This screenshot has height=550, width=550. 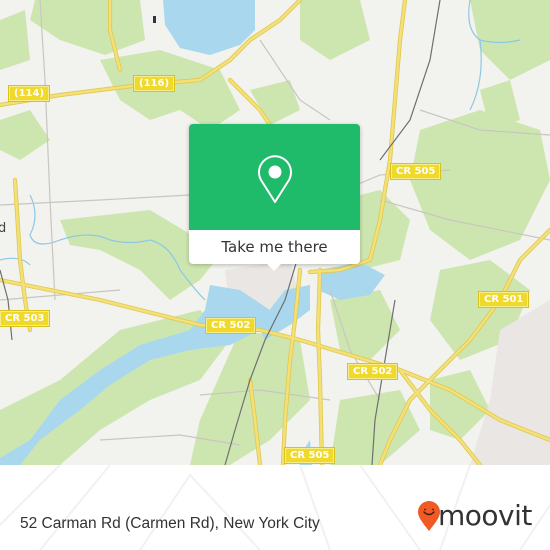 I want to click on poi-marker, so click(x=154, y=19).